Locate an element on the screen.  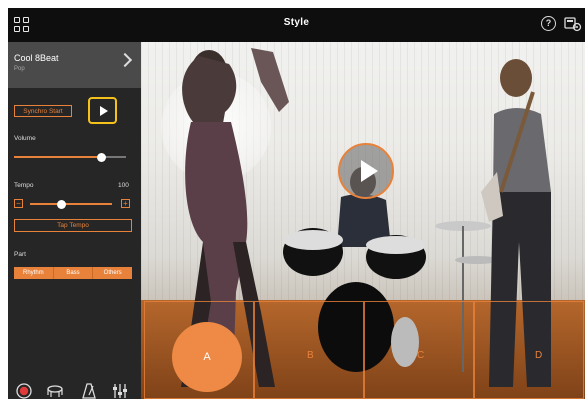
tap-tempo-button: Tap Tempo is located at coordinates (73, 225).